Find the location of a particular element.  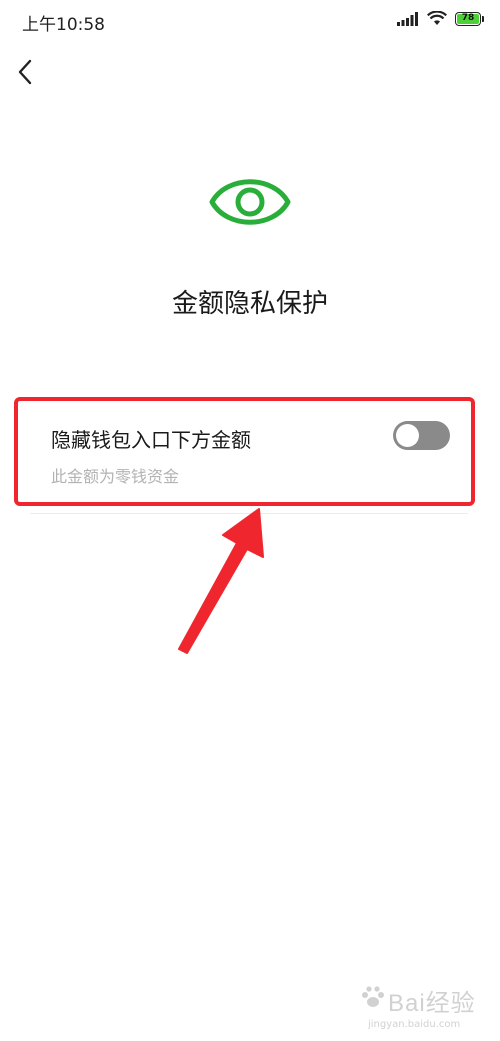

baidu-jingyan-watermark: Bai经验 jingyan.baidu.com is located at coordinates (425, 1006).